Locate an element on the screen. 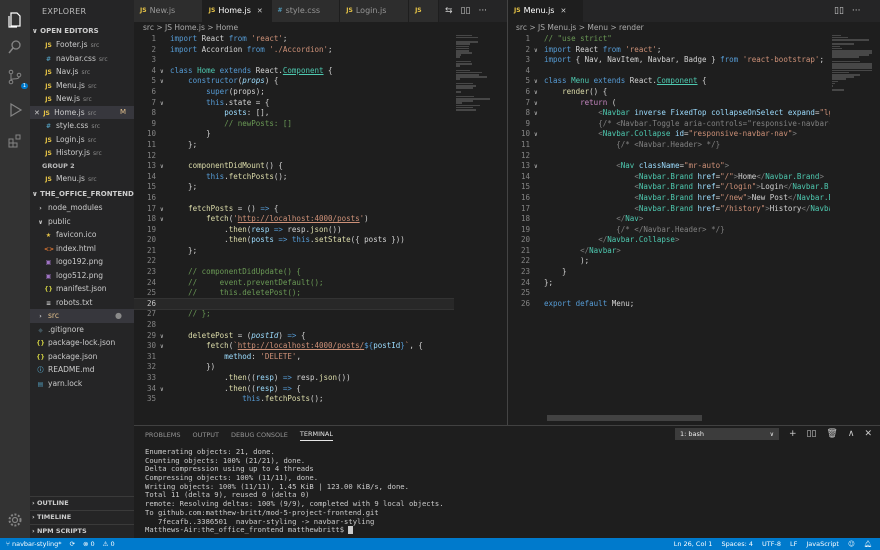 Image resolution: width=880 pixels, height=550 pixels. code-line: 15 }; is located at coordinates (294, 187).